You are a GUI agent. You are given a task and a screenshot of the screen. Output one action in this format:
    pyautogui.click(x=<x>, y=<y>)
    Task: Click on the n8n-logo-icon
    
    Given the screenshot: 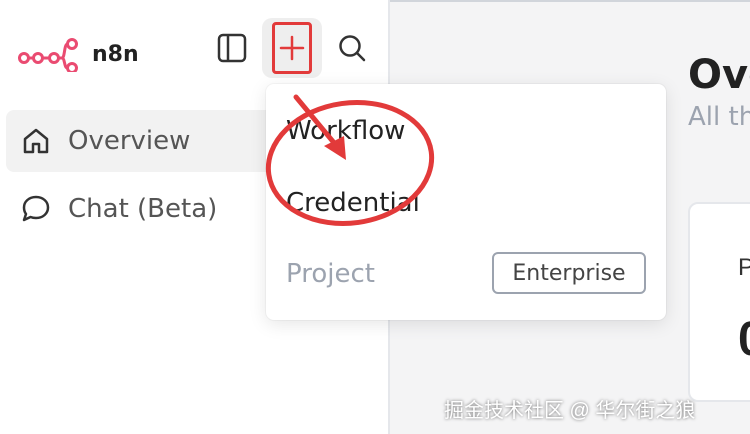 What is the action you would take?
    pyautogui.click(x=48, y=55)
    